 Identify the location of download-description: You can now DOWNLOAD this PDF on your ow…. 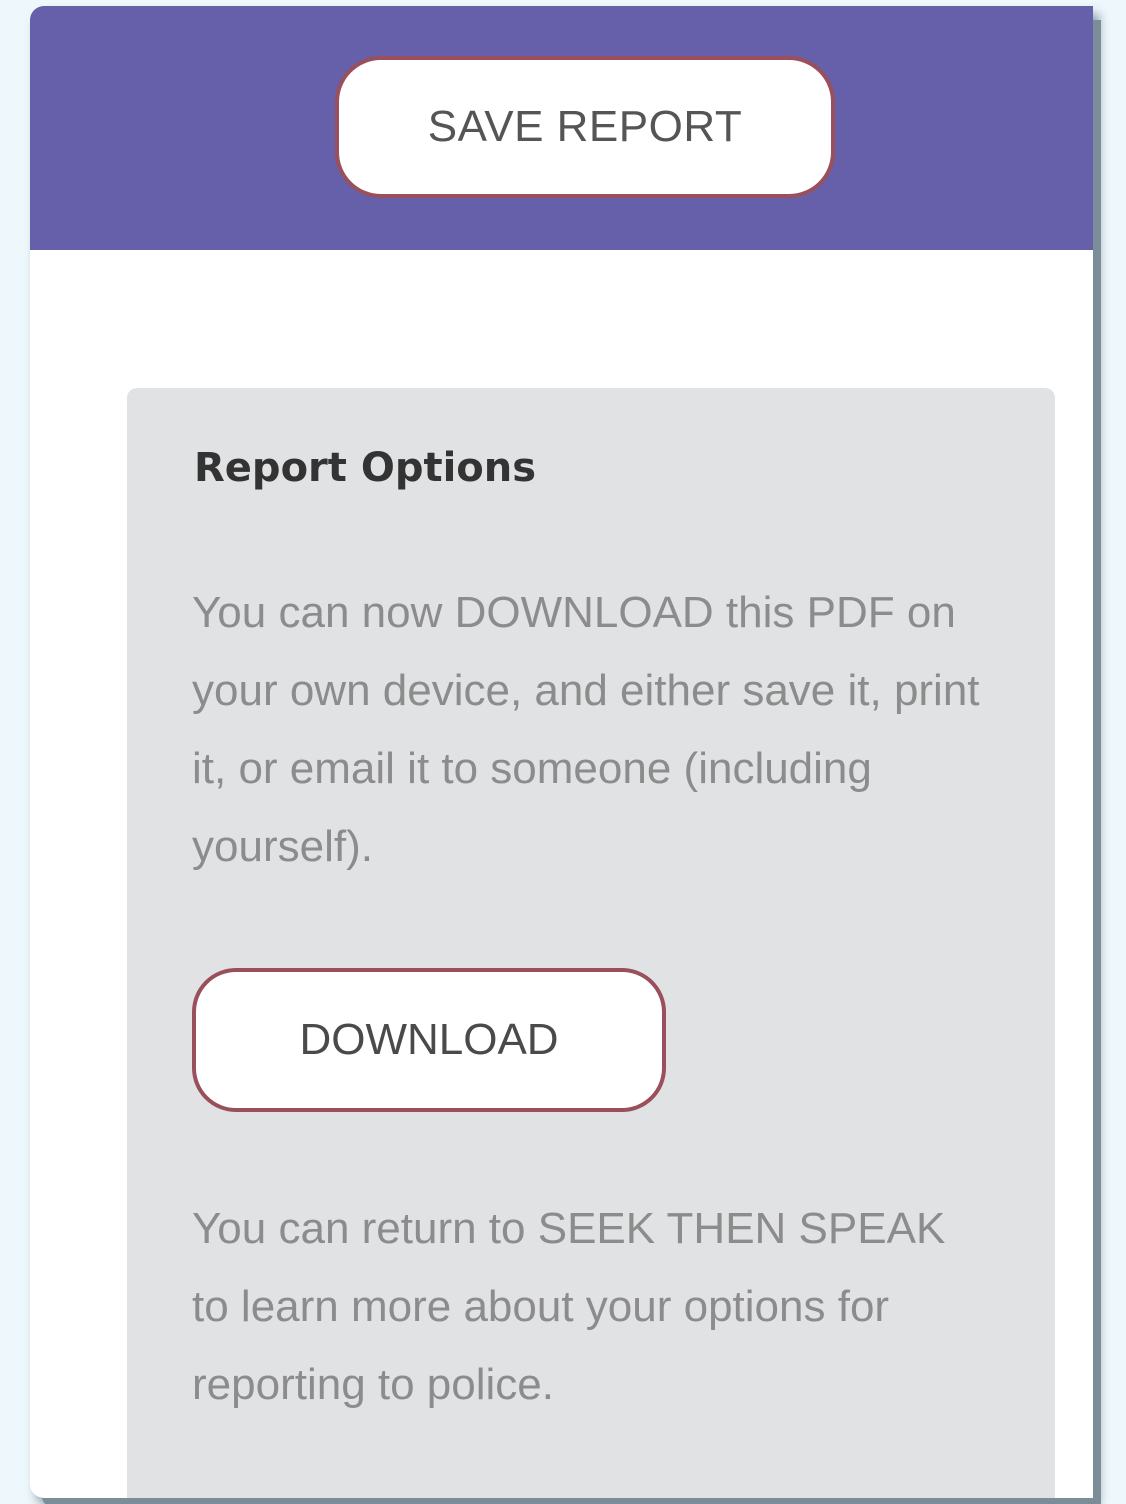
(586, 729).